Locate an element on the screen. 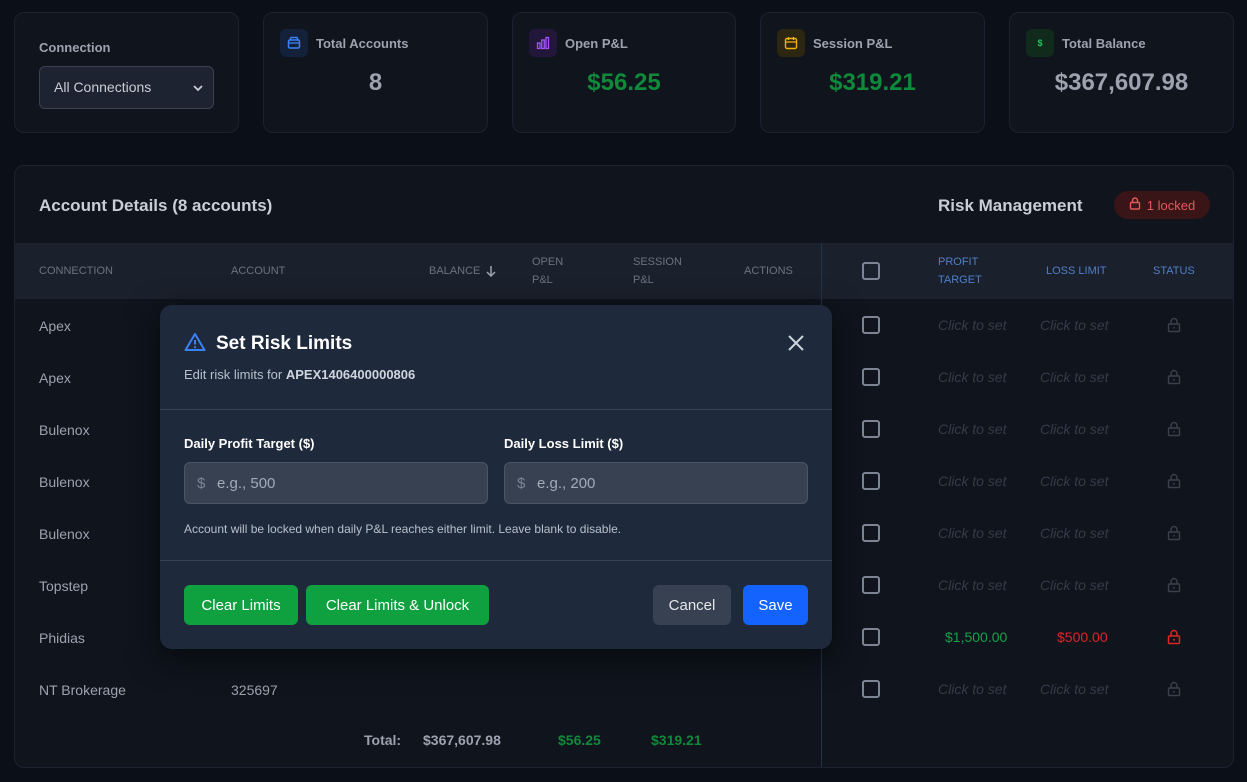 This screenshot has width=1247, height=782. column-header-open-pnl: OPEN P&L is located at coordinates (547, 271).